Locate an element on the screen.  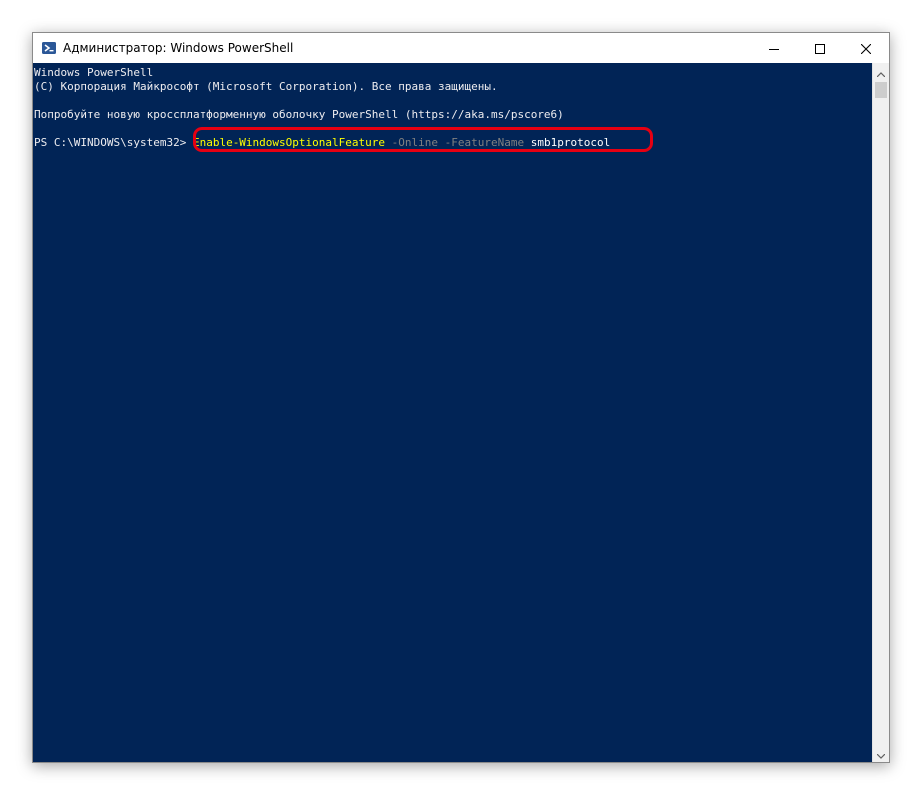
maximize-icon is located at coordinates (820, 48).